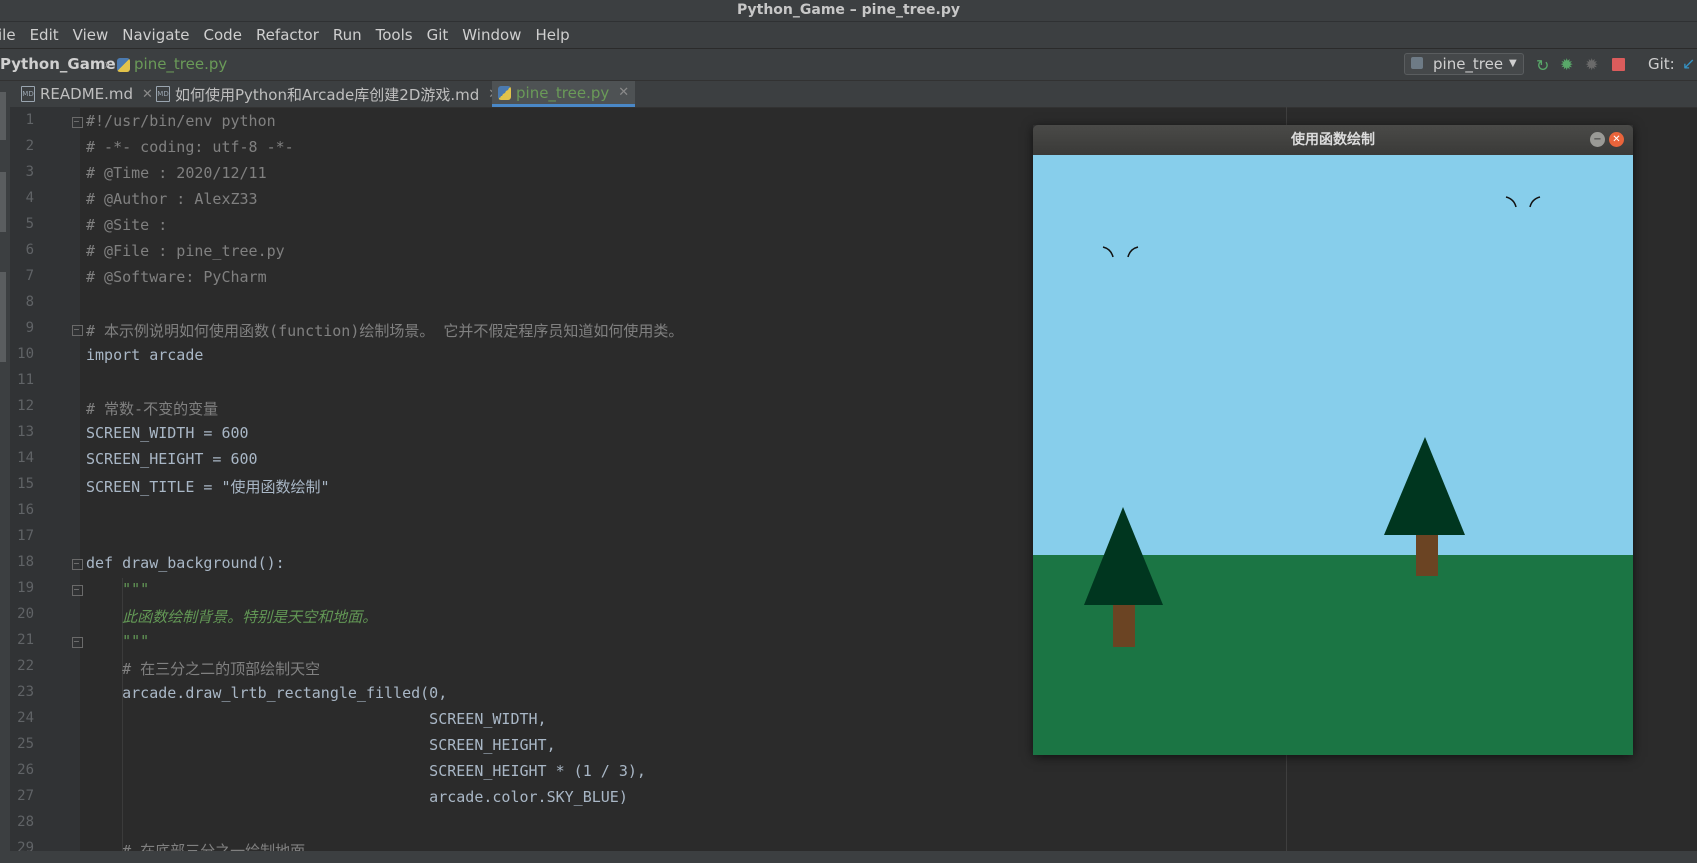  What do you see at coordinates (180, 64) in the screenshot?
I see `breadcrumb-file: pine_tree.py` at bounding box center [180, 64].